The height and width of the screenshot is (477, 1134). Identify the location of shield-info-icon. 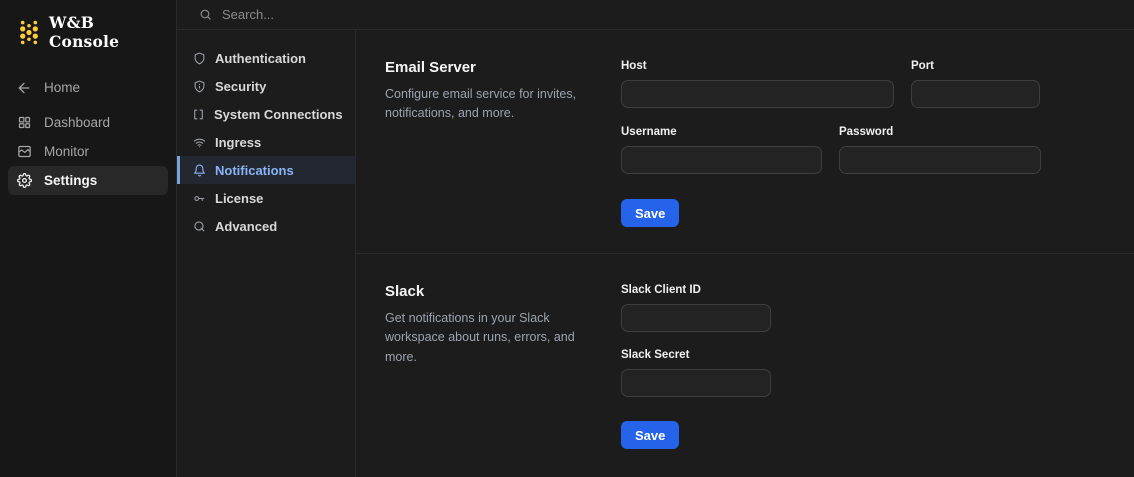
(199, 86).